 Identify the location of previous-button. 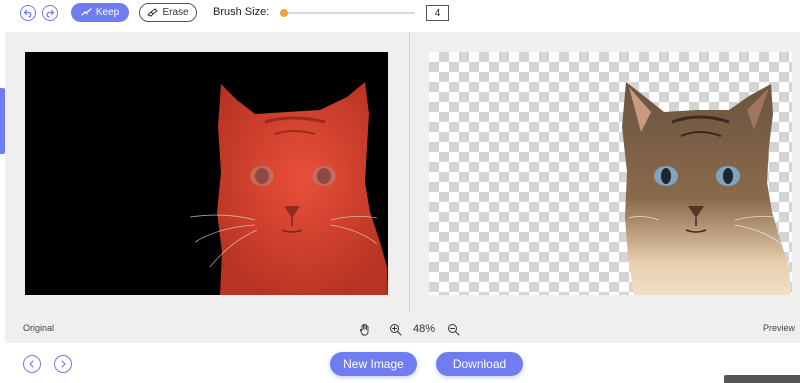
(32, 364).